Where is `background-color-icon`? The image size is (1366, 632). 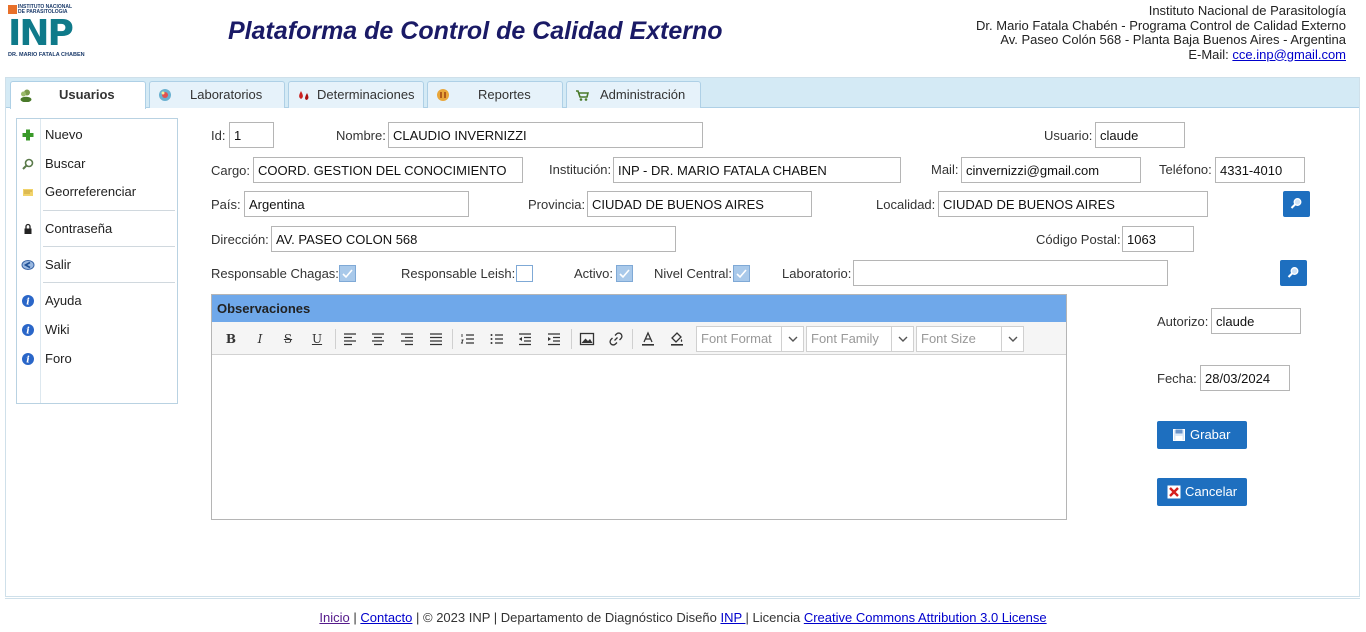
background-color-icon is located at coordinates (677, 339).